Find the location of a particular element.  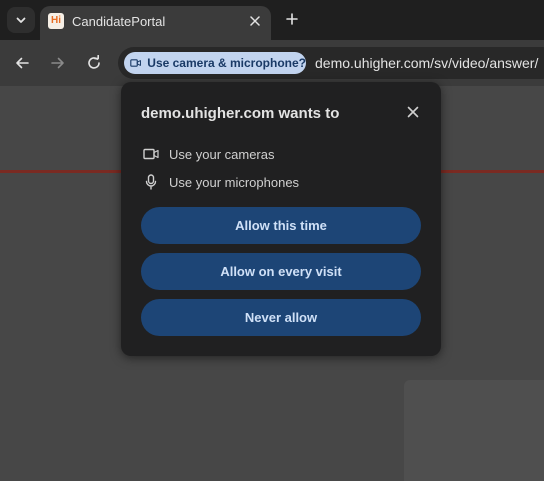

tab-close-button is located at coordinates (255, 21).